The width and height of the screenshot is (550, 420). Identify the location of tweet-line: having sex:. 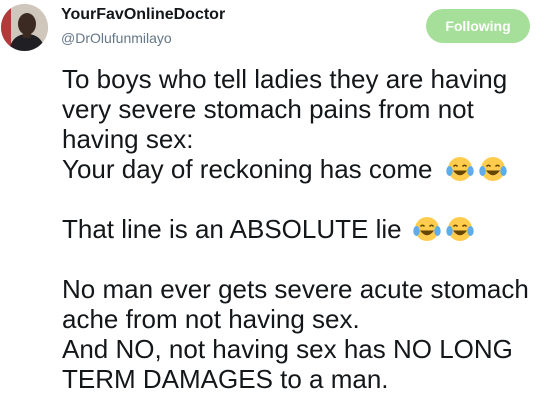
(128, 139).